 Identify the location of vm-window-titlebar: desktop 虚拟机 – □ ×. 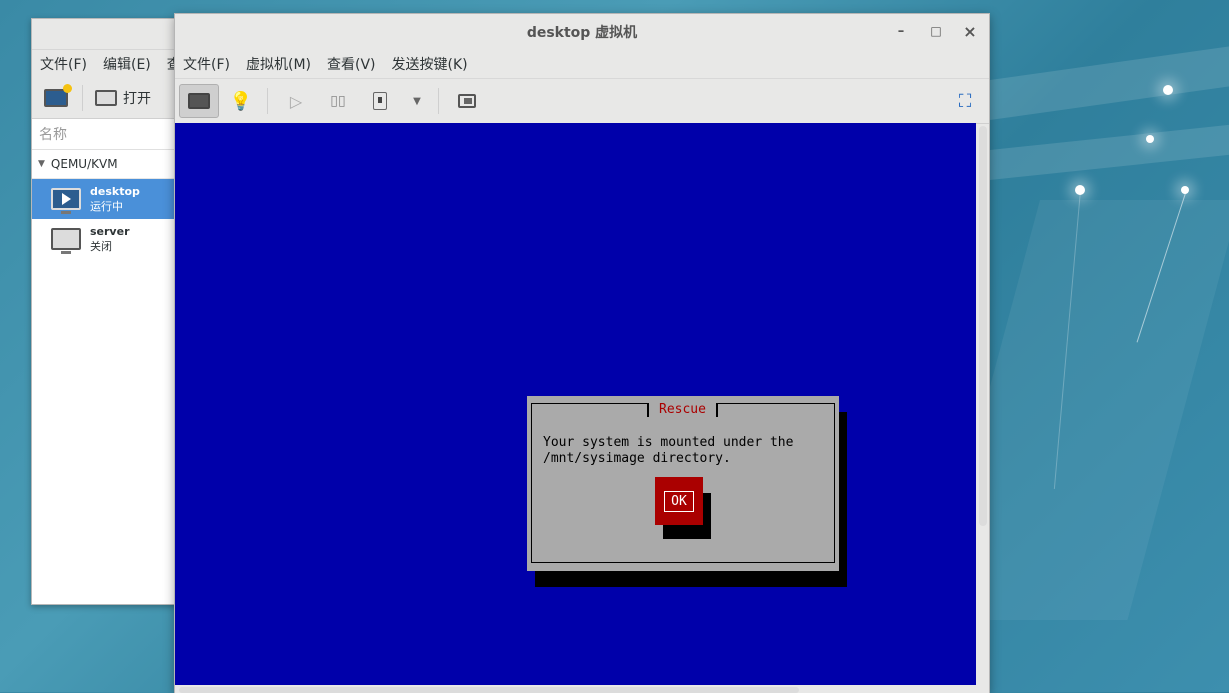
(582, 32).